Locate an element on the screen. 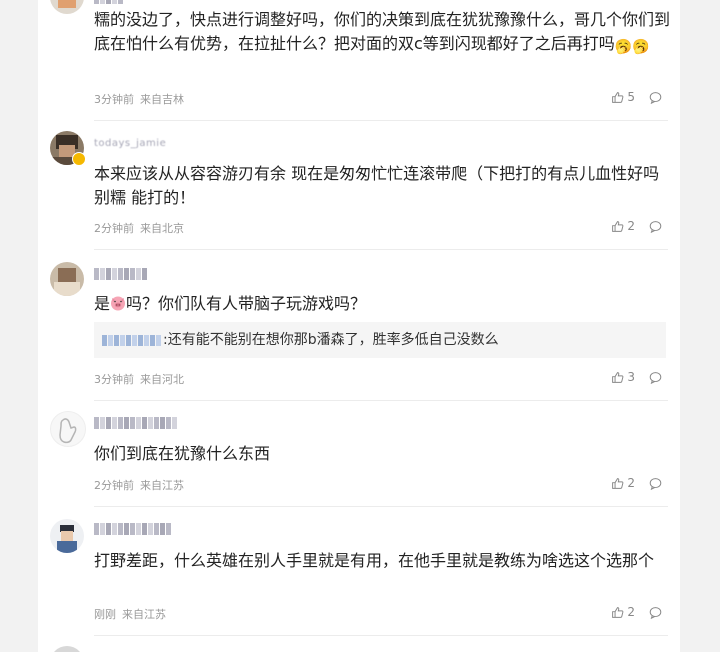  comment-text-before: 是 is located at coordinates (102, 303).